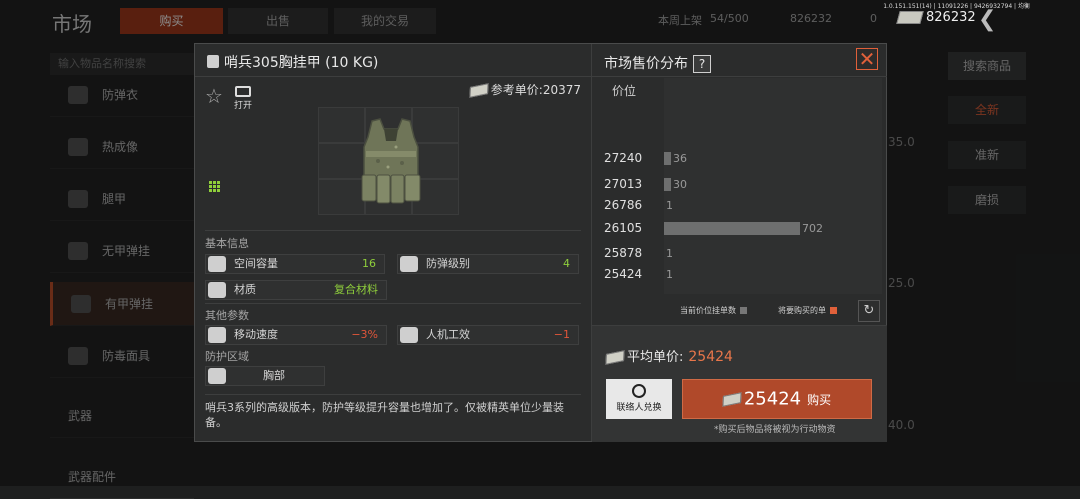 This screenshot has height=499, width=1080. I want to click on running-icon, so click(217, 335).